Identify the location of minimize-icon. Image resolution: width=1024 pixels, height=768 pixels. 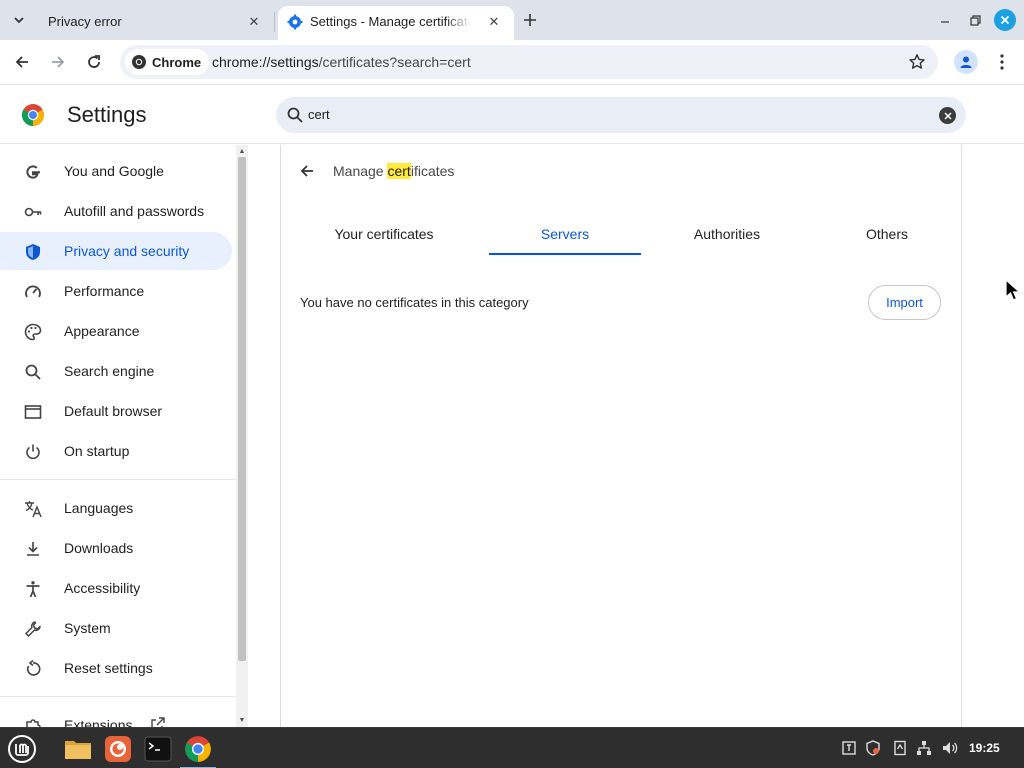
(945, 22).